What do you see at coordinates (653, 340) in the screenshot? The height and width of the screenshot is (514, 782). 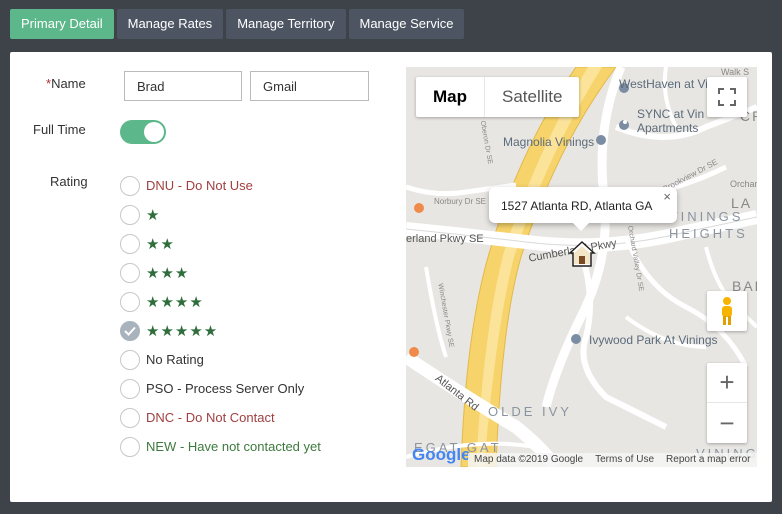 I see `map-label-ivywood: Ivywood Park At Vinings` at bounding box center [653, 340].